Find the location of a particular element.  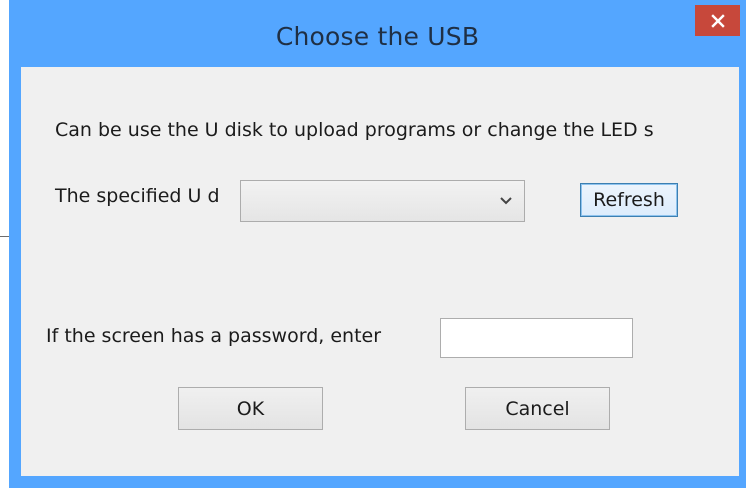

window-title: Choose the USB is located at coordinates (377, 36).